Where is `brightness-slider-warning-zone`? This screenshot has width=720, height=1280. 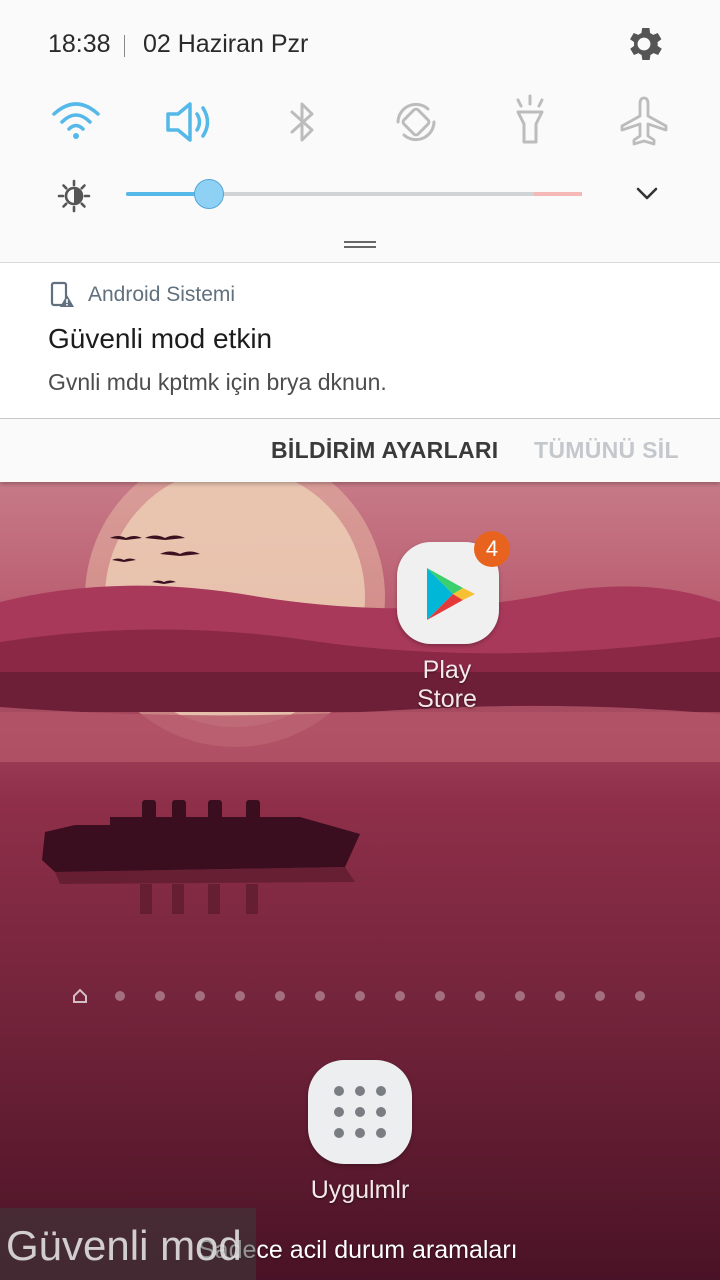 brightness-slider-warning-zone is located at coordinates (558, 194).